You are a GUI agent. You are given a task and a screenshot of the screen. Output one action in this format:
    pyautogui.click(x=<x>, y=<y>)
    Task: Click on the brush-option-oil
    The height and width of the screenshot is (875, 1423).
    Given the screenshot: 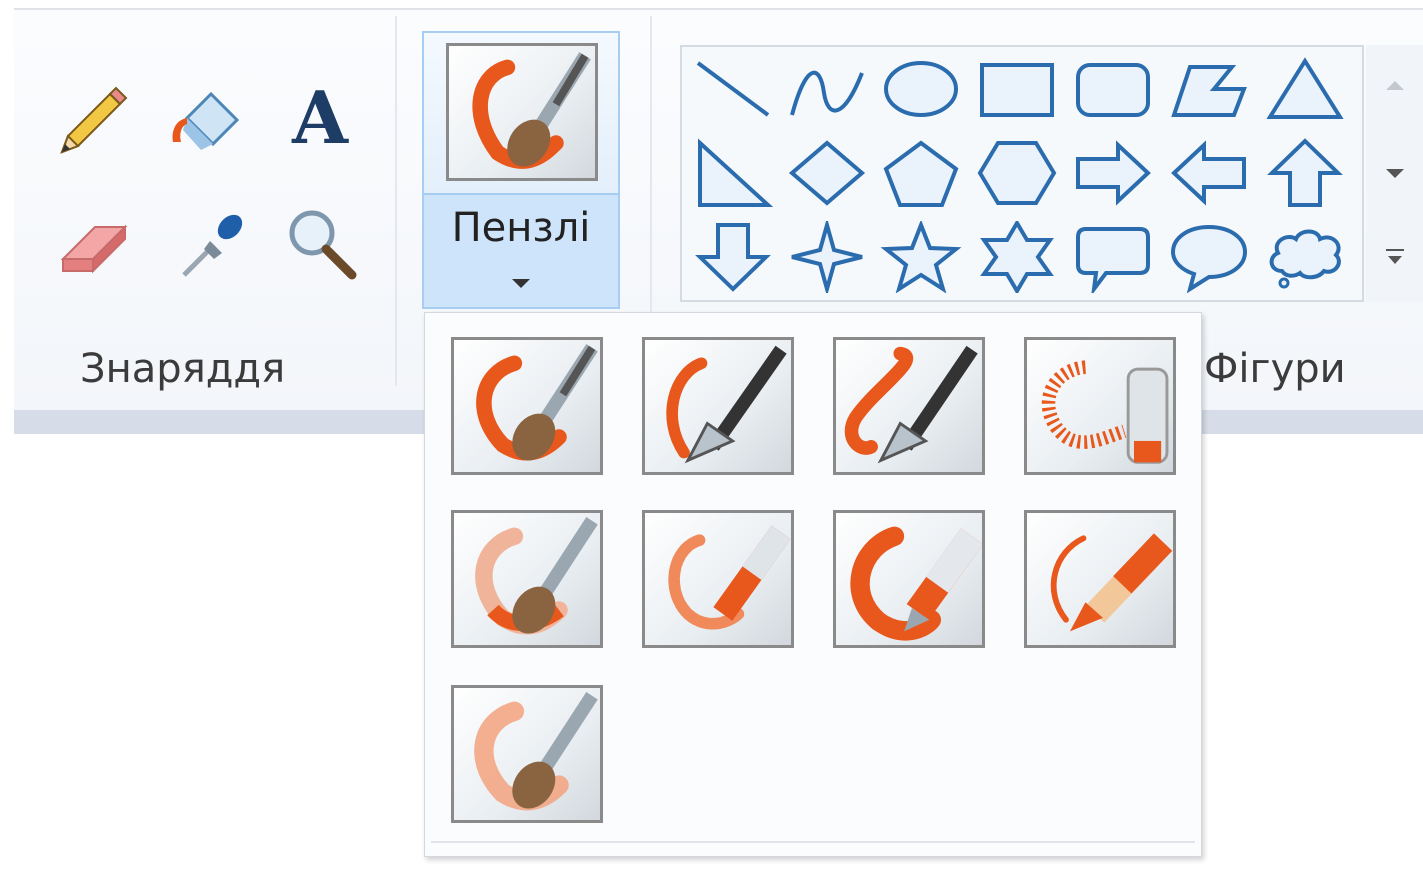 What is the action you would take?
    pyautogui.click(x=527, y=579)
    